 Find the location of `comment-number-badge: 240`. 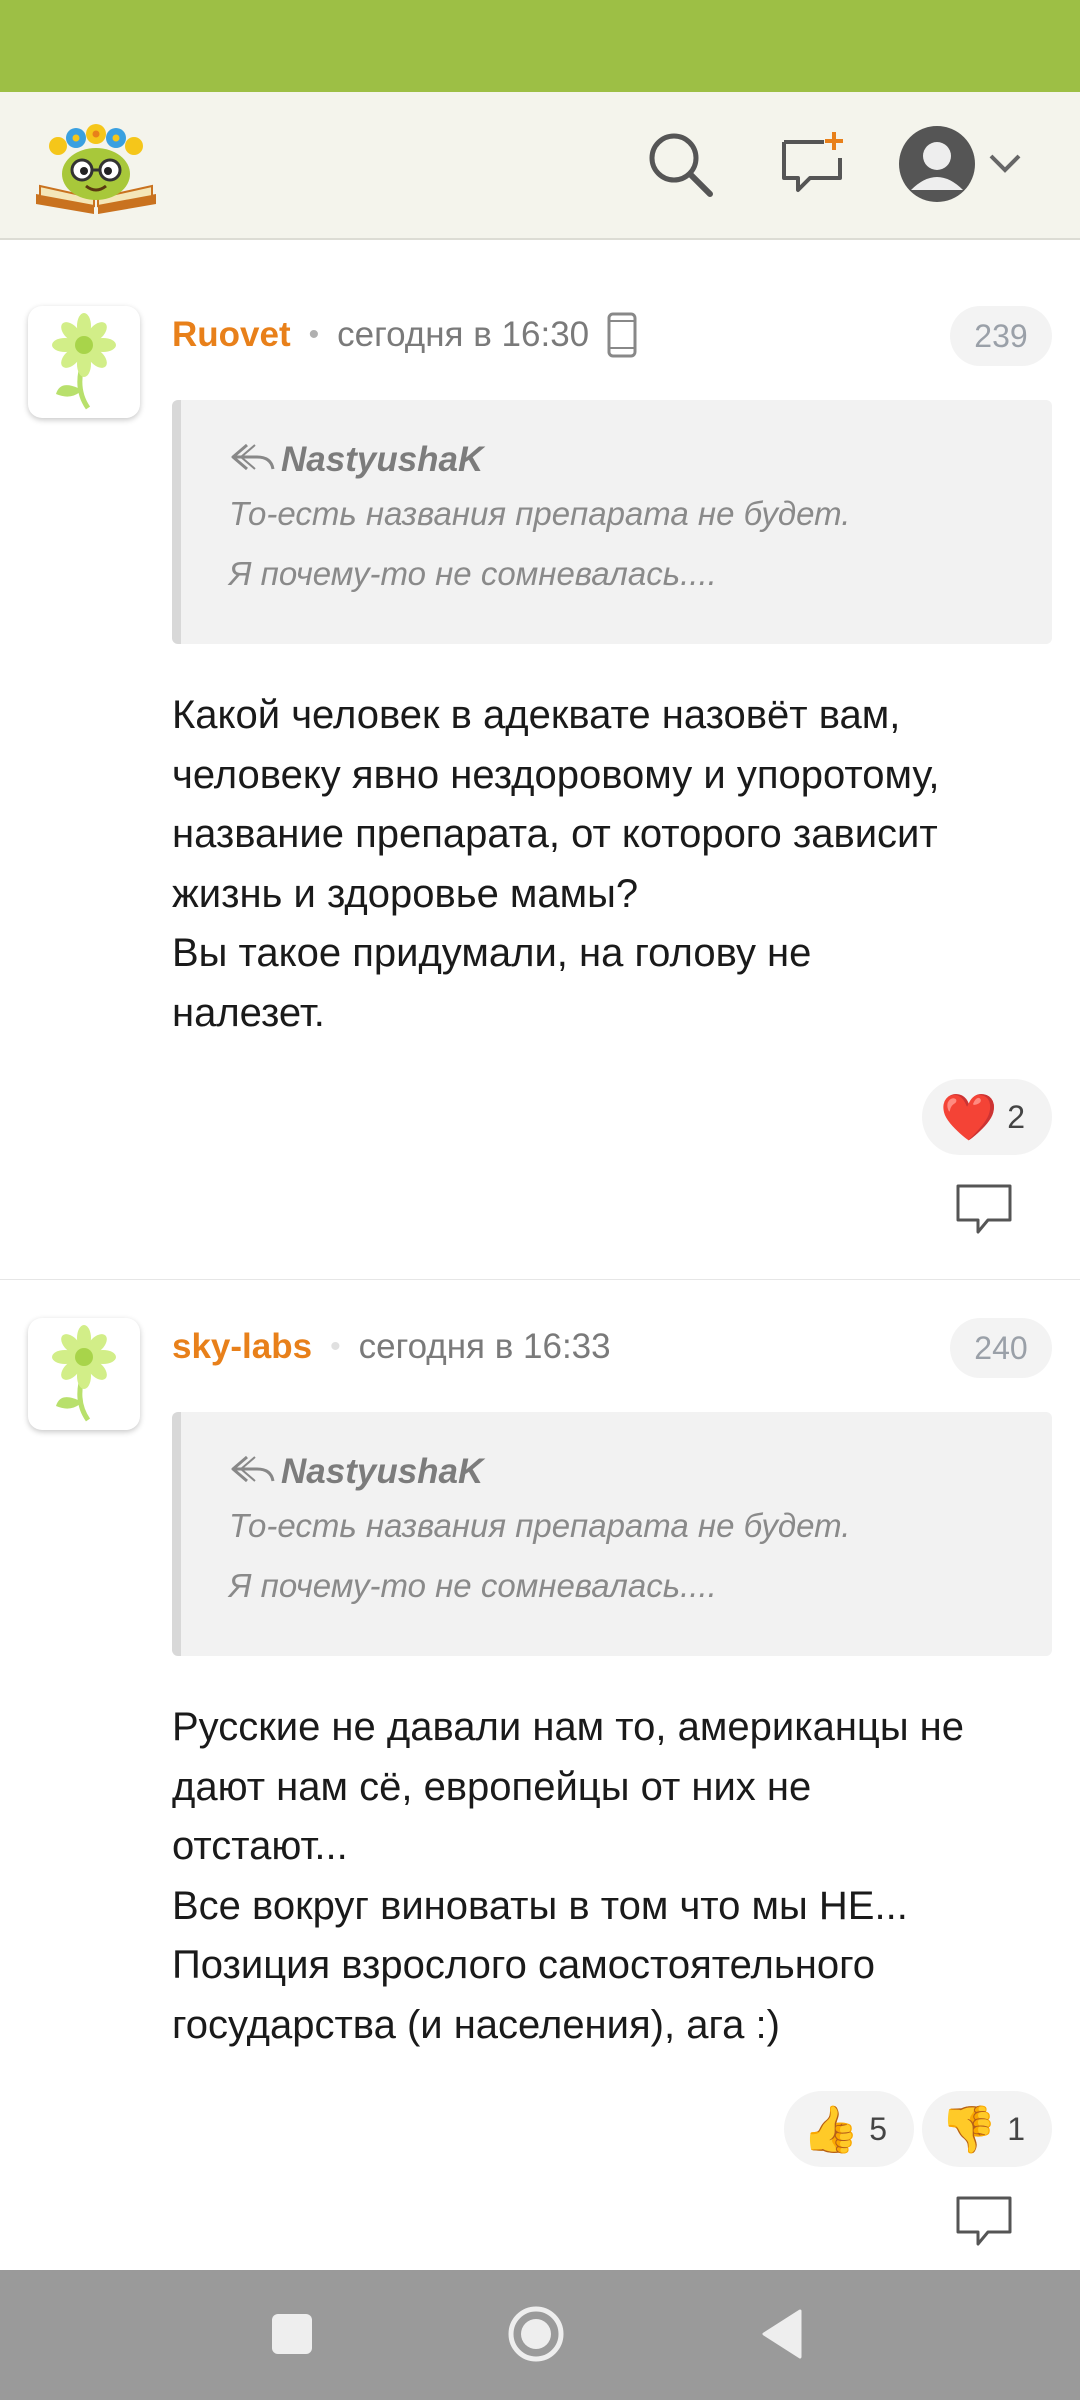

comment-number-badge: 240 is located at coordinates (1001, 1348).